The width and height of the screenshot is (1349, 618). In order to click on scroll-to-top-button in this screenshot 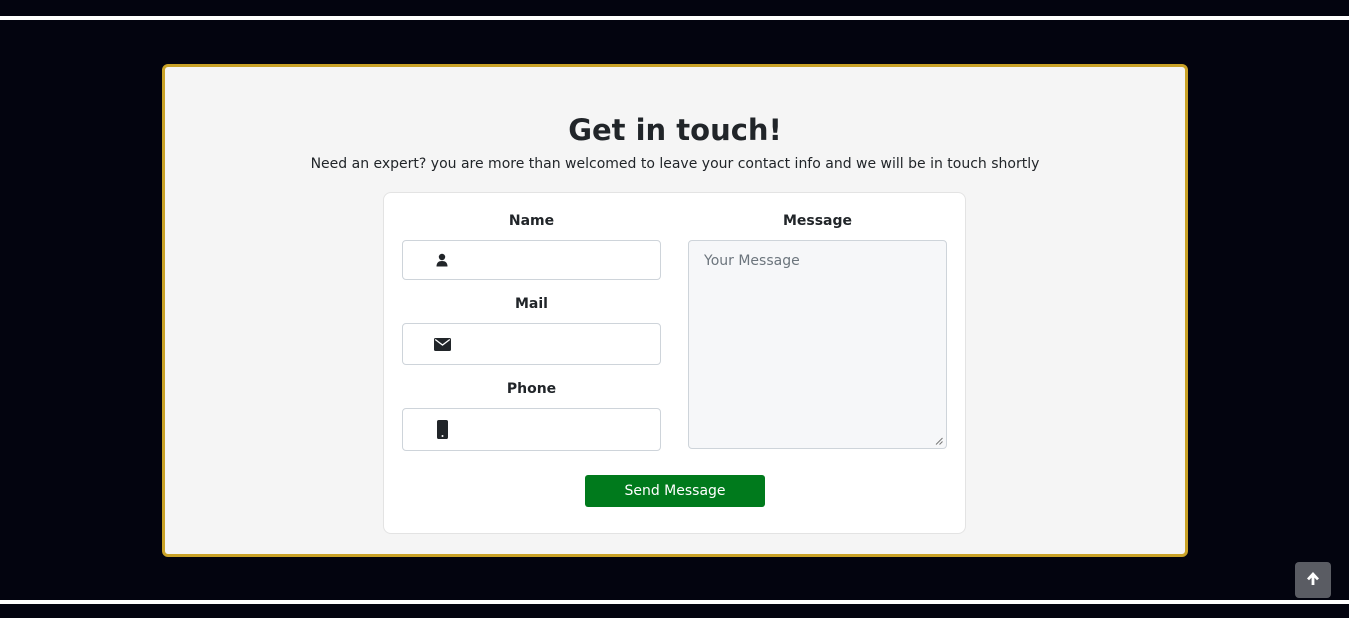, I will do `click(1313, 580)`.